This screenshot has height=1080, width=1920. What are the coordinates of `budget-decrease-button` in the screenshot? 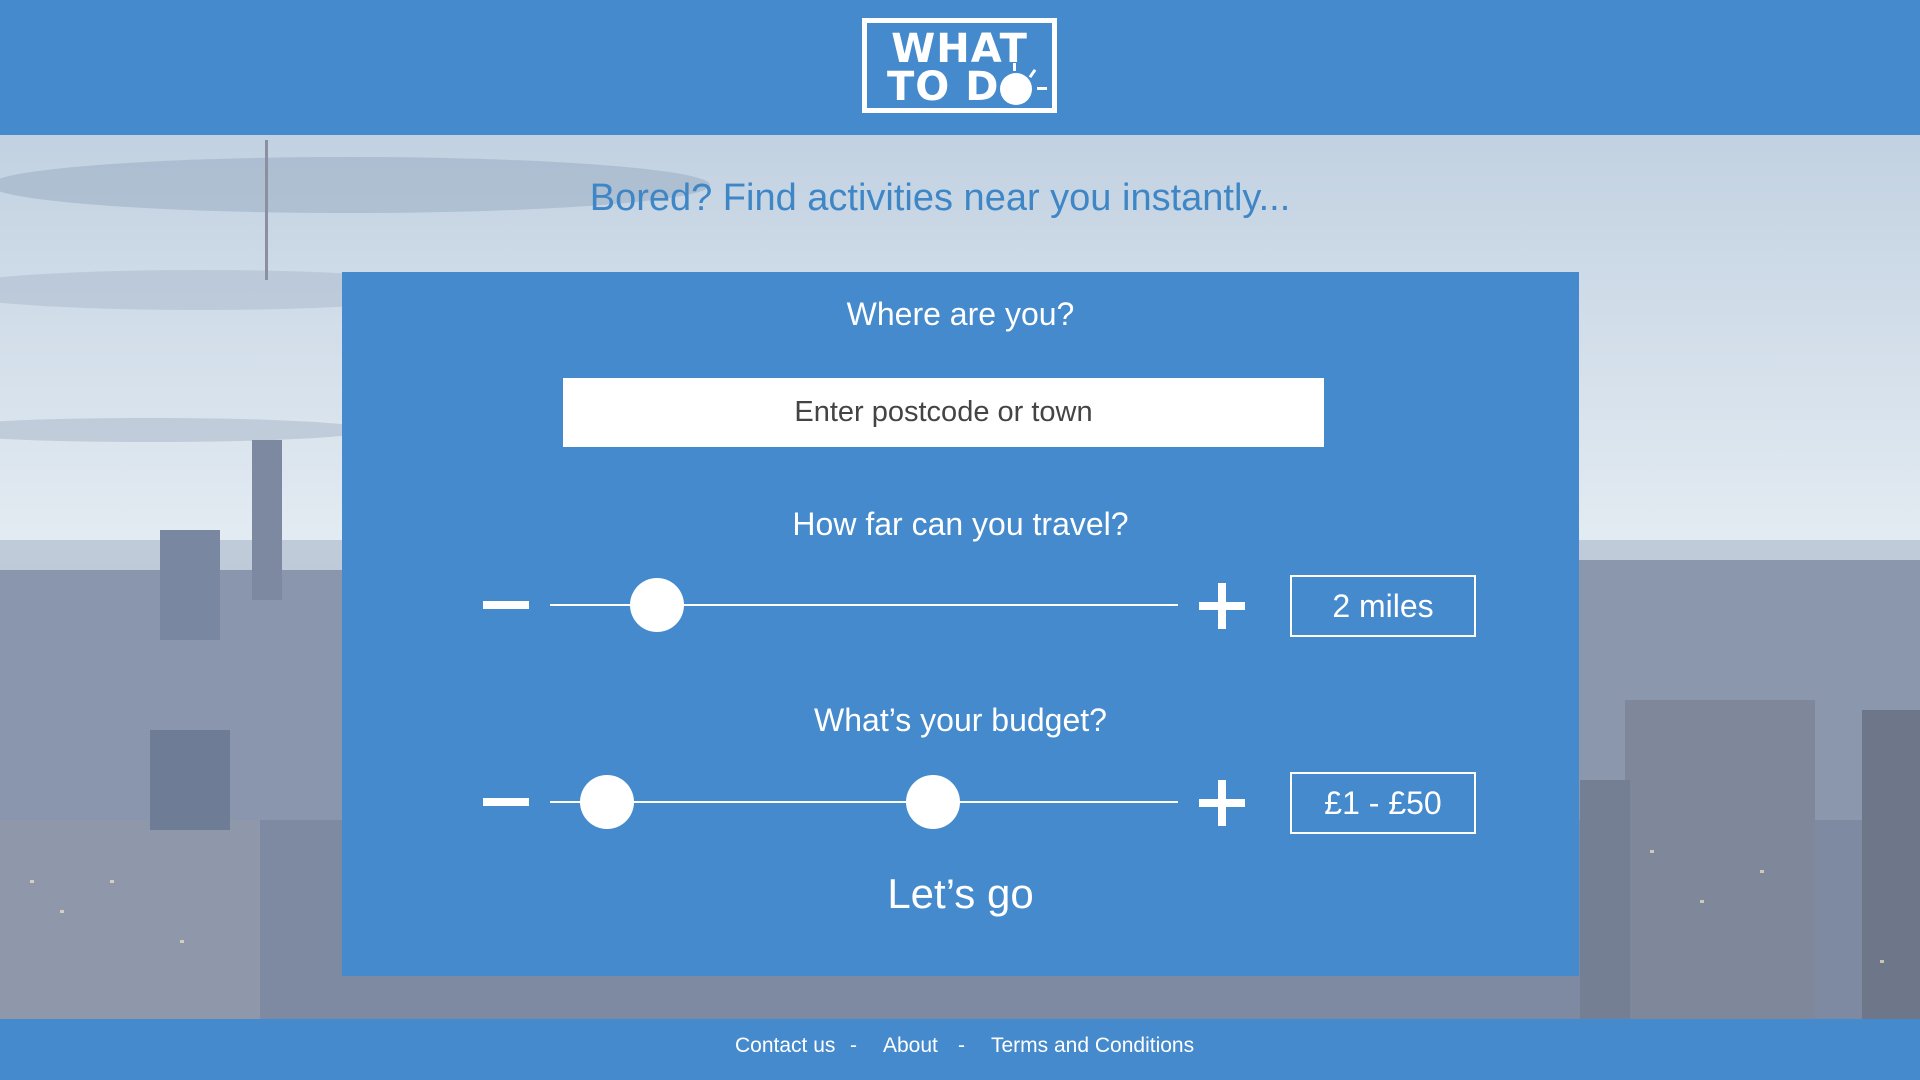 It's located at (506, 802).